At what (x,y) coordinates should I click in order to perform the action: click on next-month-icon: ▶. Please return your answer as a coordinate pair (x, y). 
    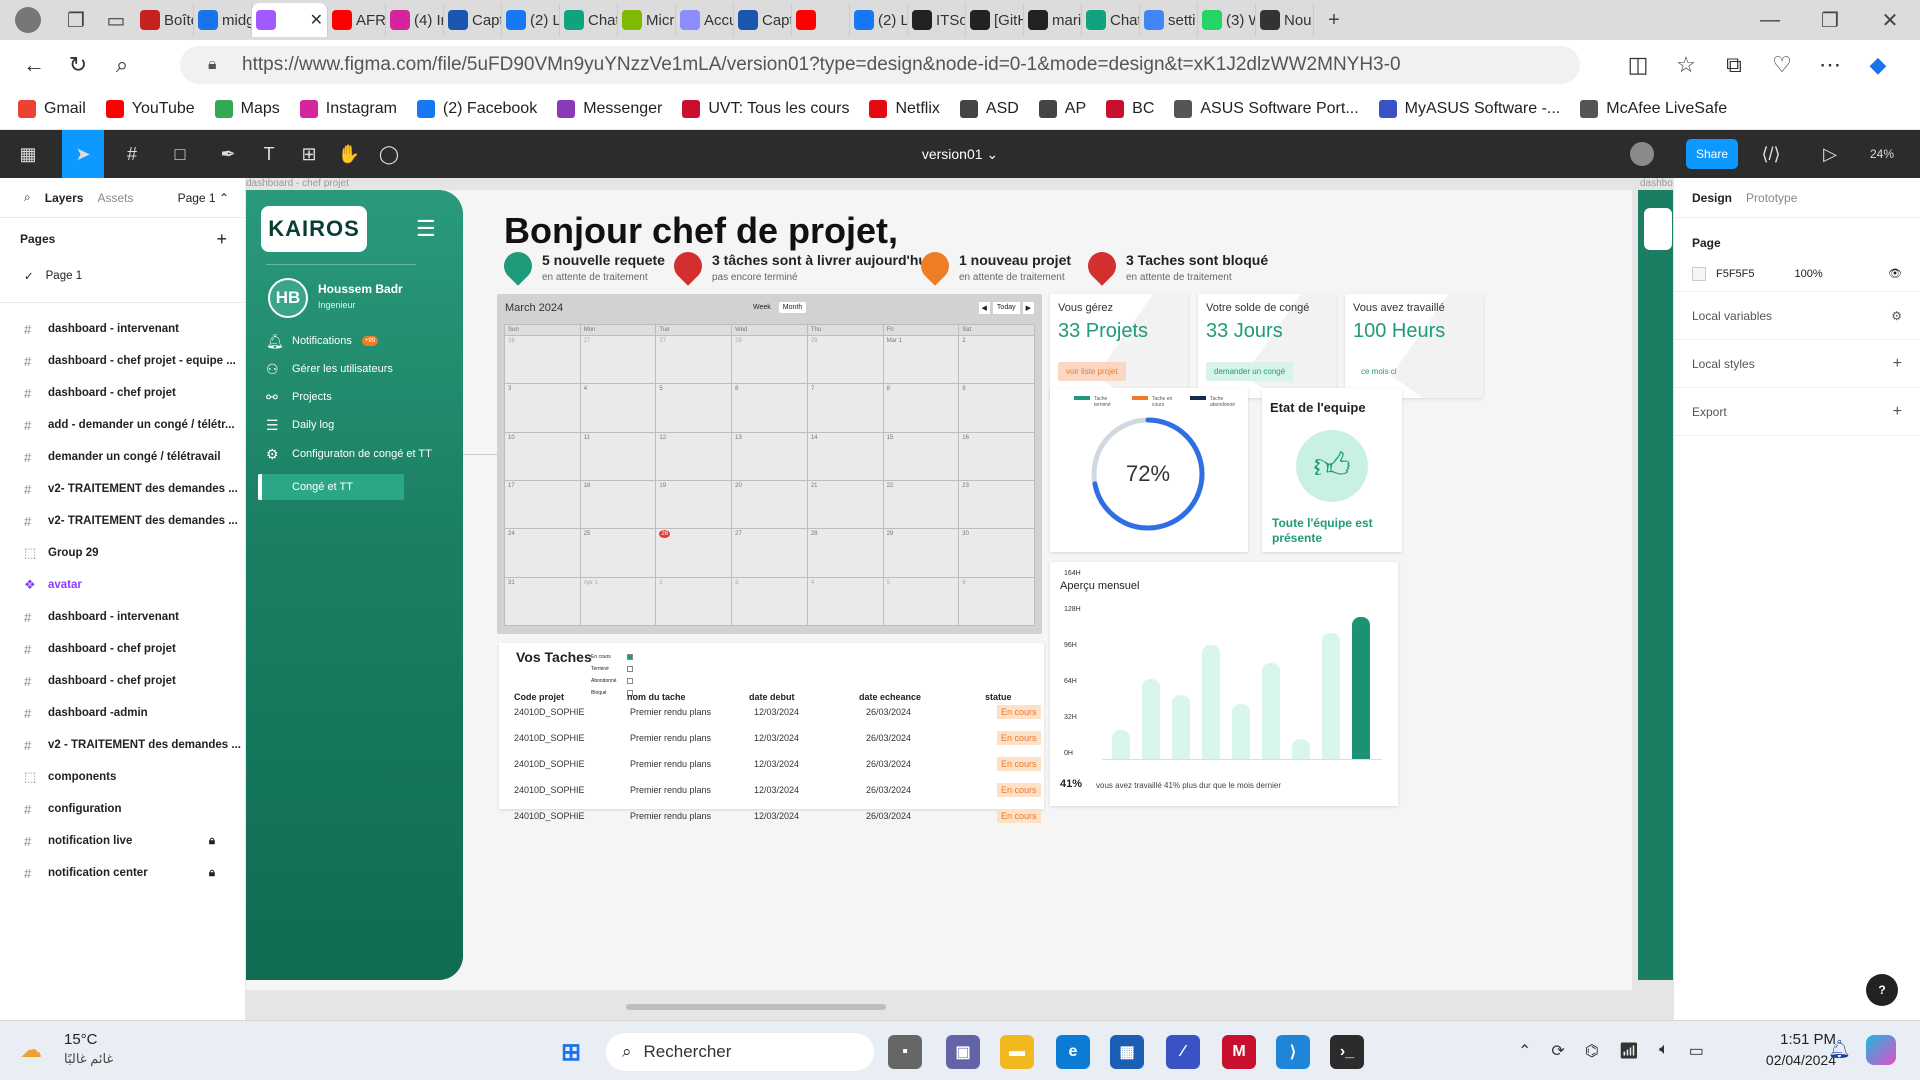
    Looking at the image, I should click on (1028, 308).